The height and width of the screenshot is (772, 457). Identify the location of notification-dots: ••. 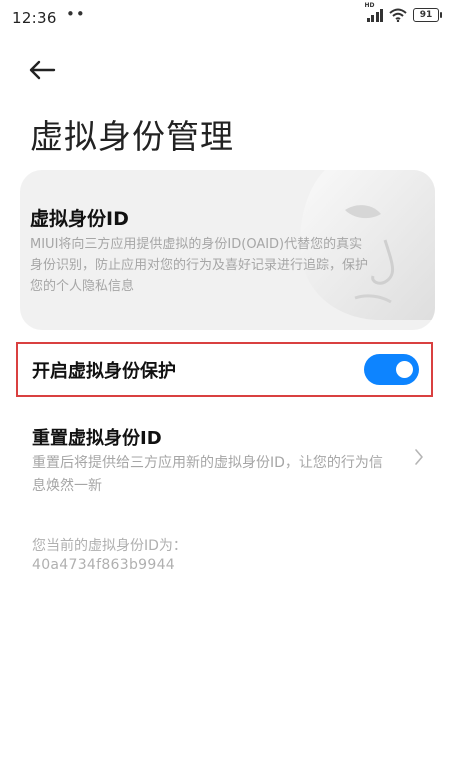
(76, 14).